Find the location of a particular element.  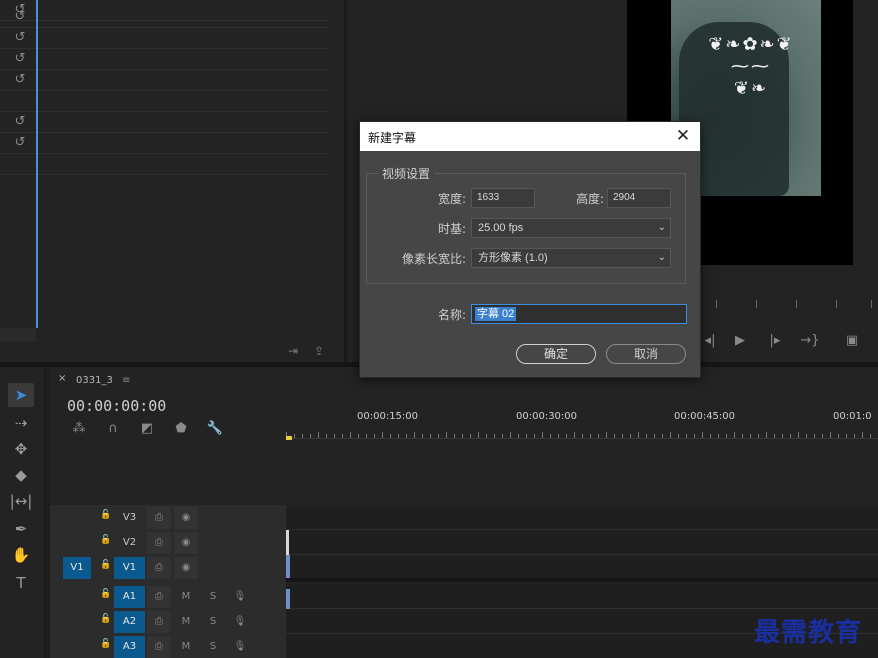

width-field: 1633 is located at coordinates (503, 198).